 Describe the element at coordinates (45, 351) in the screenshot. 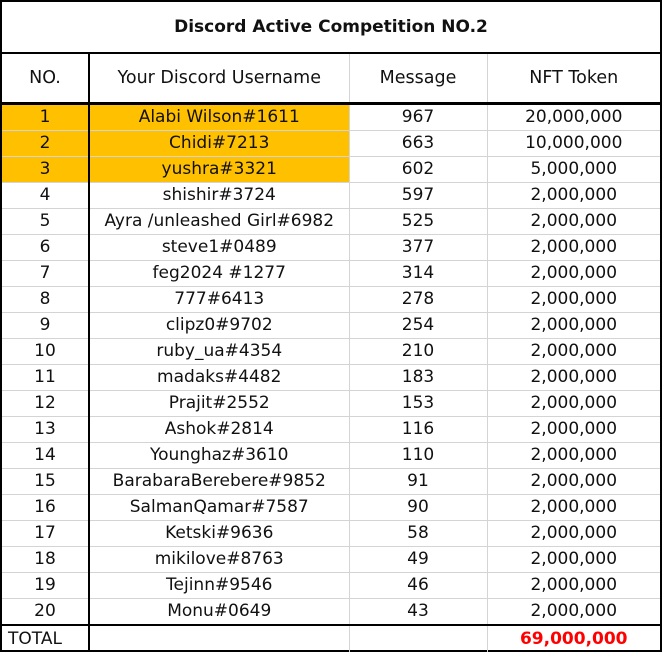

I see `rank-cell: 10` at that location.